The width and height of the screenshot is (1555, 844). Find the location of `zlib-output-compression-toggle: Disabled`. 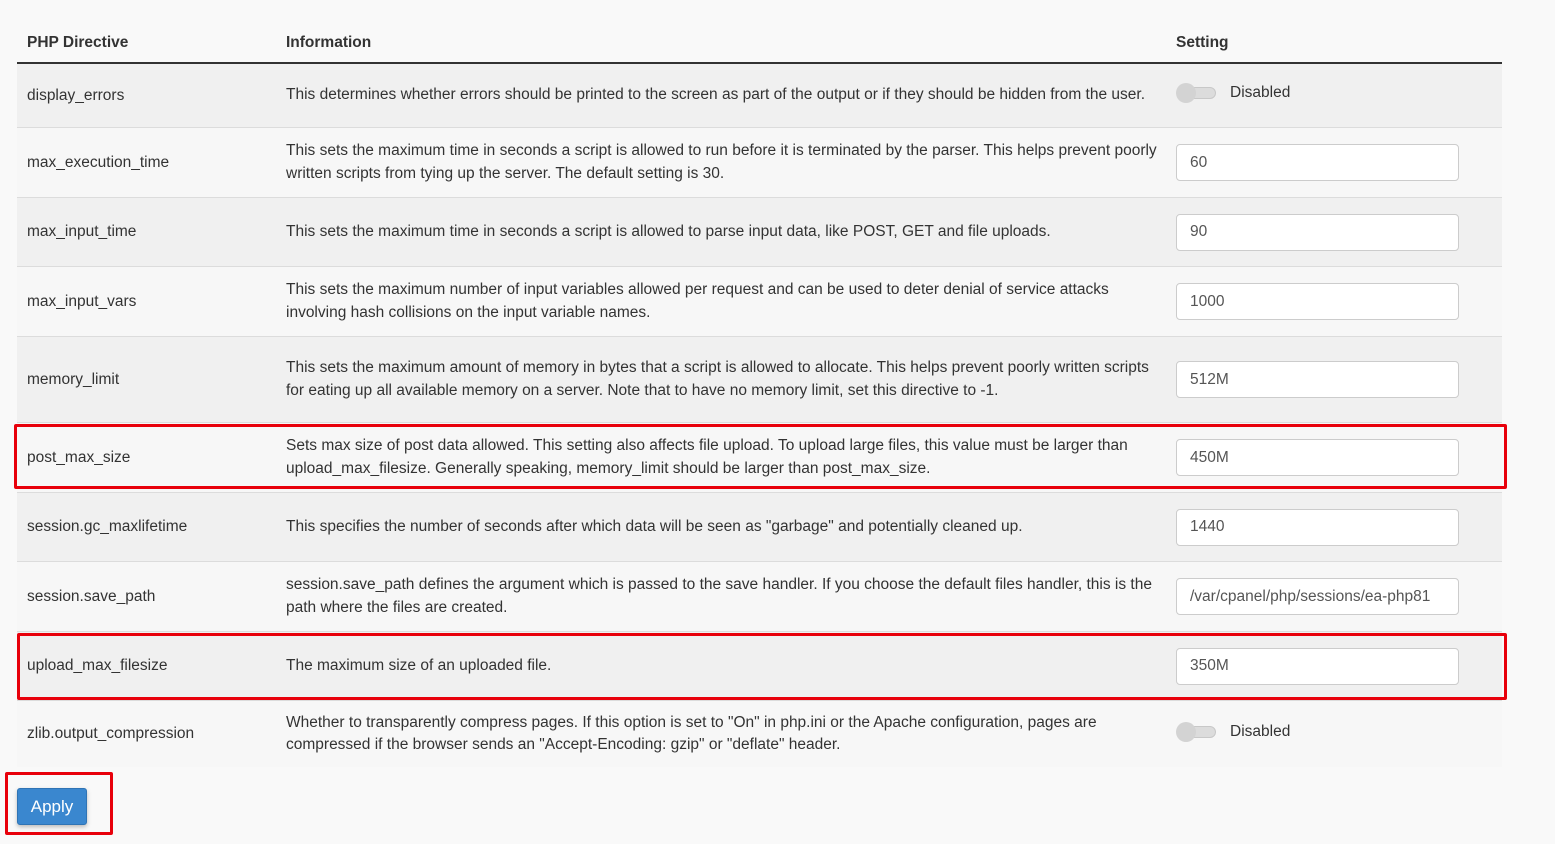

zlib-output-compression-toggle: Disabled is located at coordinates (1233, 731).